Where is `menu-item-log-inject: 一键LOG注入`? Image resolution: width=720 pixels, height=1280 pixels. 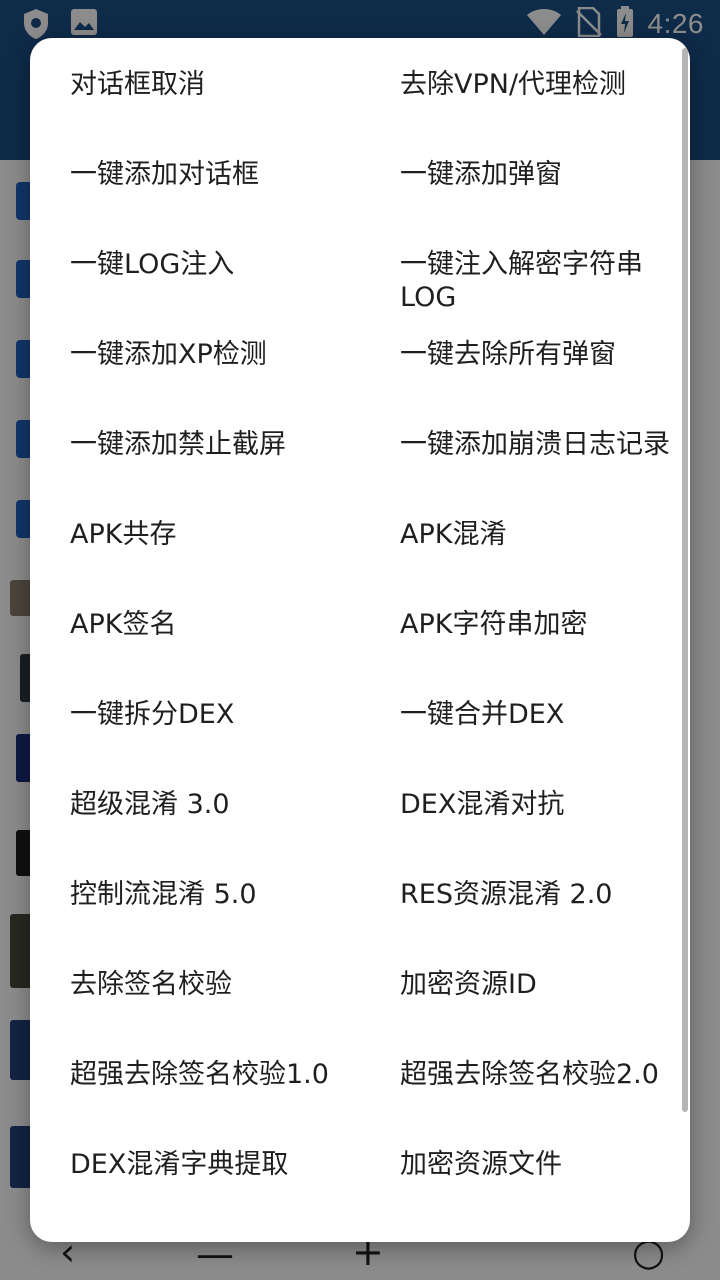
menu-item-log-inject: 一键LOG注入 is located at coordinates (220, 264).